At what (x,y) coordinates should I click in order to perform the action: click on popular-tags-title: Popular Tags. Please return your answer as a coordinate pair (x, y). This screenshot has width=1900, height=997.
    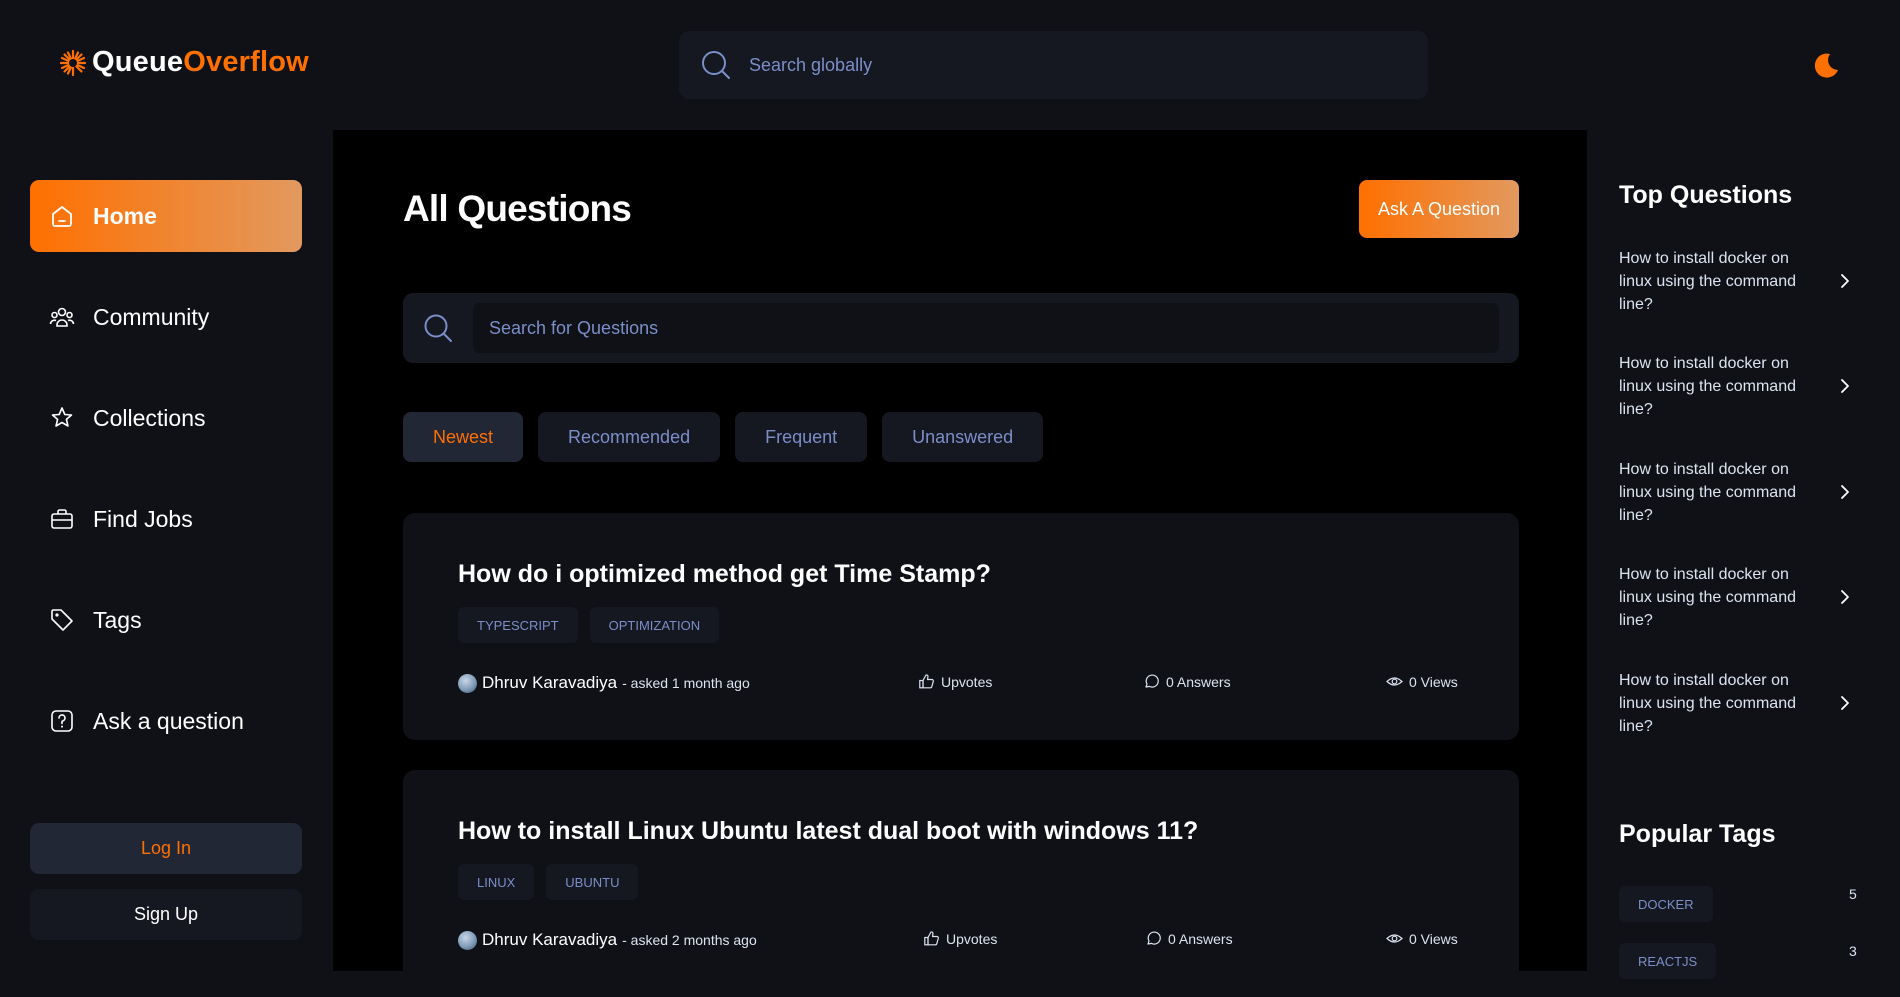
    Looking at the image, I should click on (1697, 834).